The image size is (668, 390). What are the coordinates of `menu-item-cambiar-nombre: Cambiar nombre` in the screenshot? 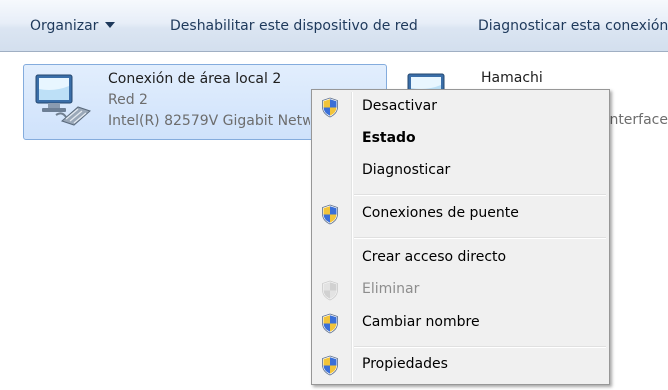 It's located at (460, 324).